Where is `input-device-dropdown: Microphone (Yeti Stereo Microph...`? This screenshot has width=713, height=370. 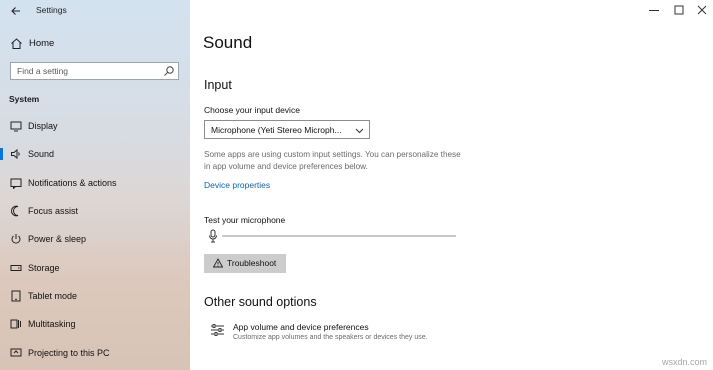 input-device-dropdown: Microphone (Yeti Stereo Microph... is located at coordinates (287, 129).